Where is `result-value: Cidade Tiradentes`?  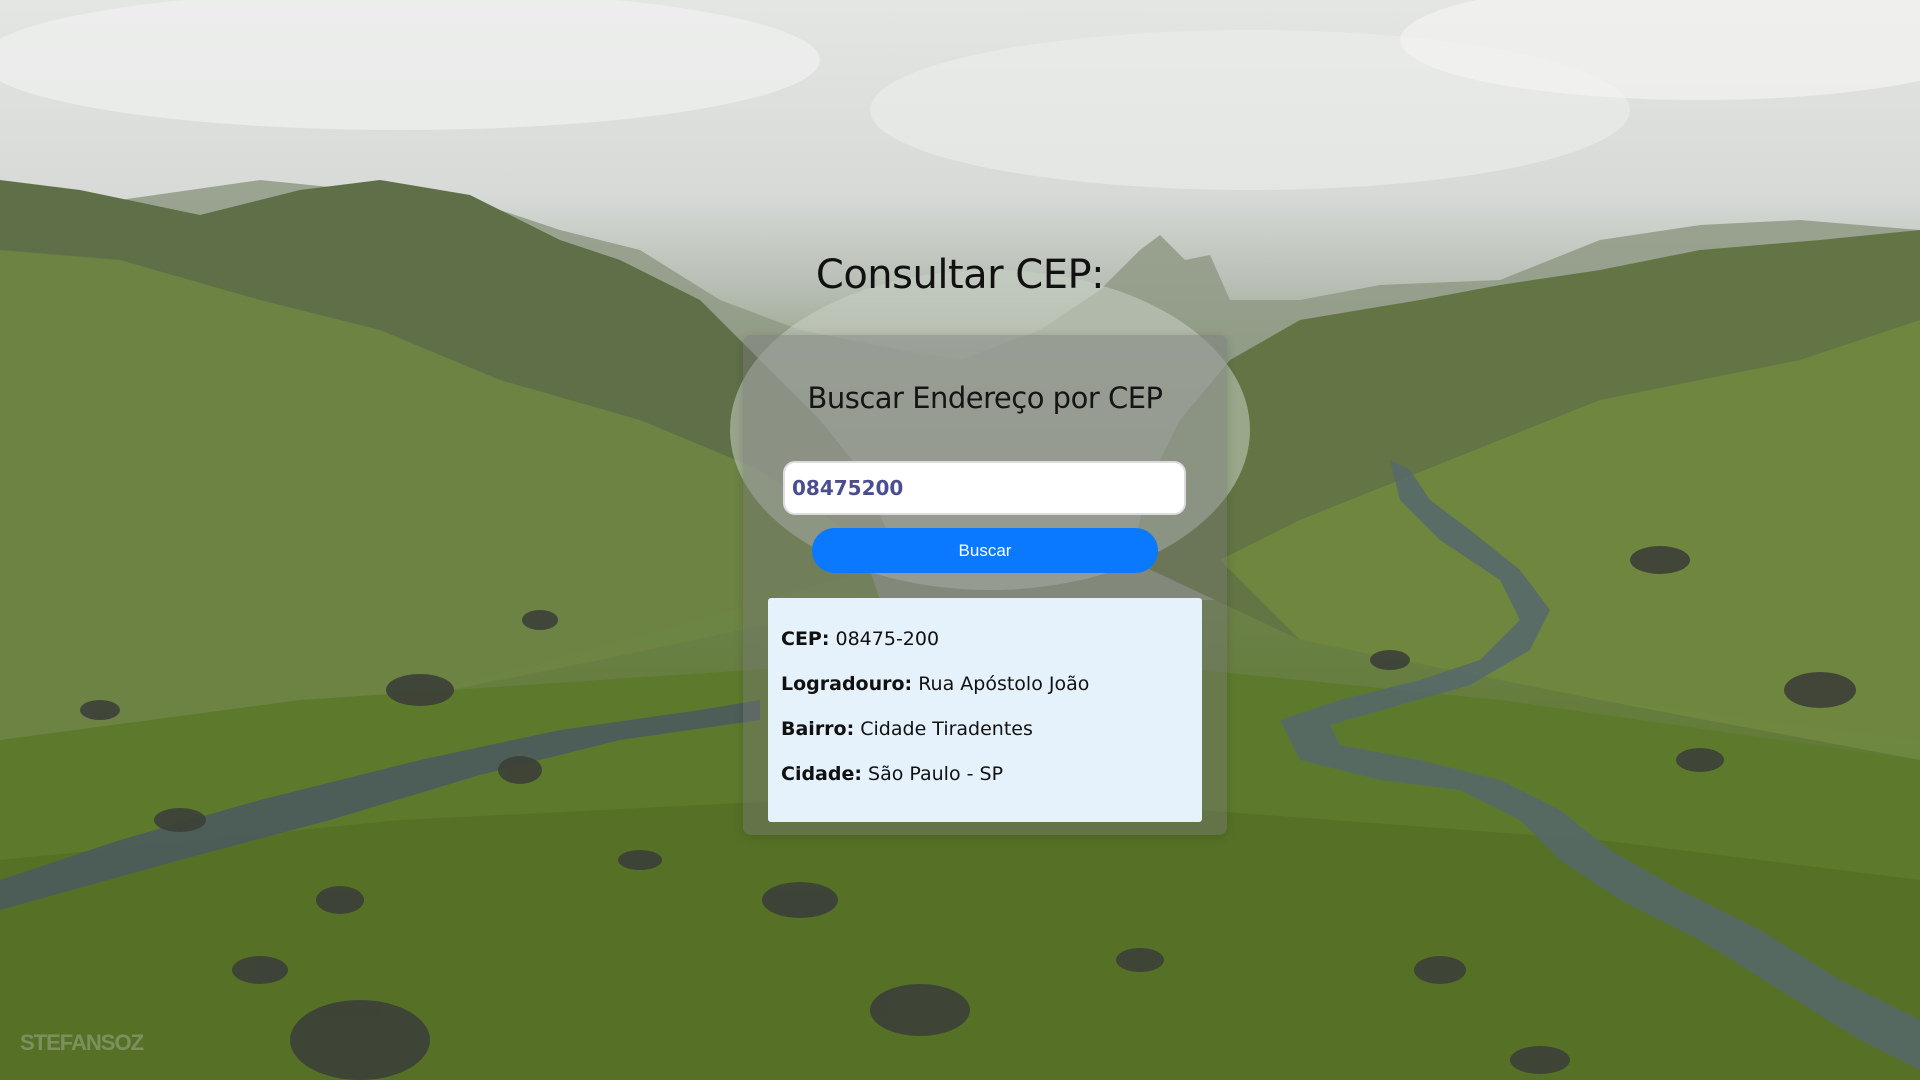 result-value: Cidade Tiradentes is located at coordinates (946, 729).